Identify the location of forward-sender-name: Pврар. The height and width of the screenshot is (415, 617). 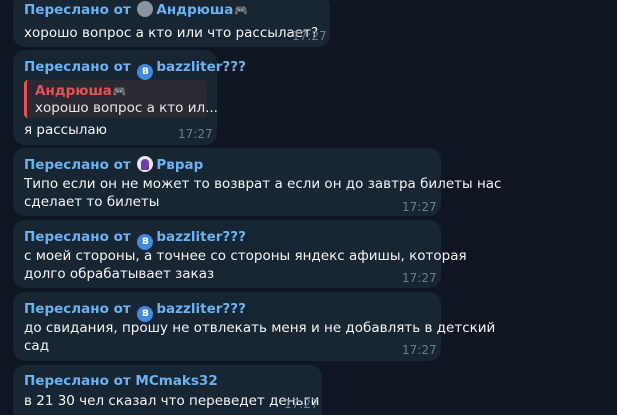
(179, 165).